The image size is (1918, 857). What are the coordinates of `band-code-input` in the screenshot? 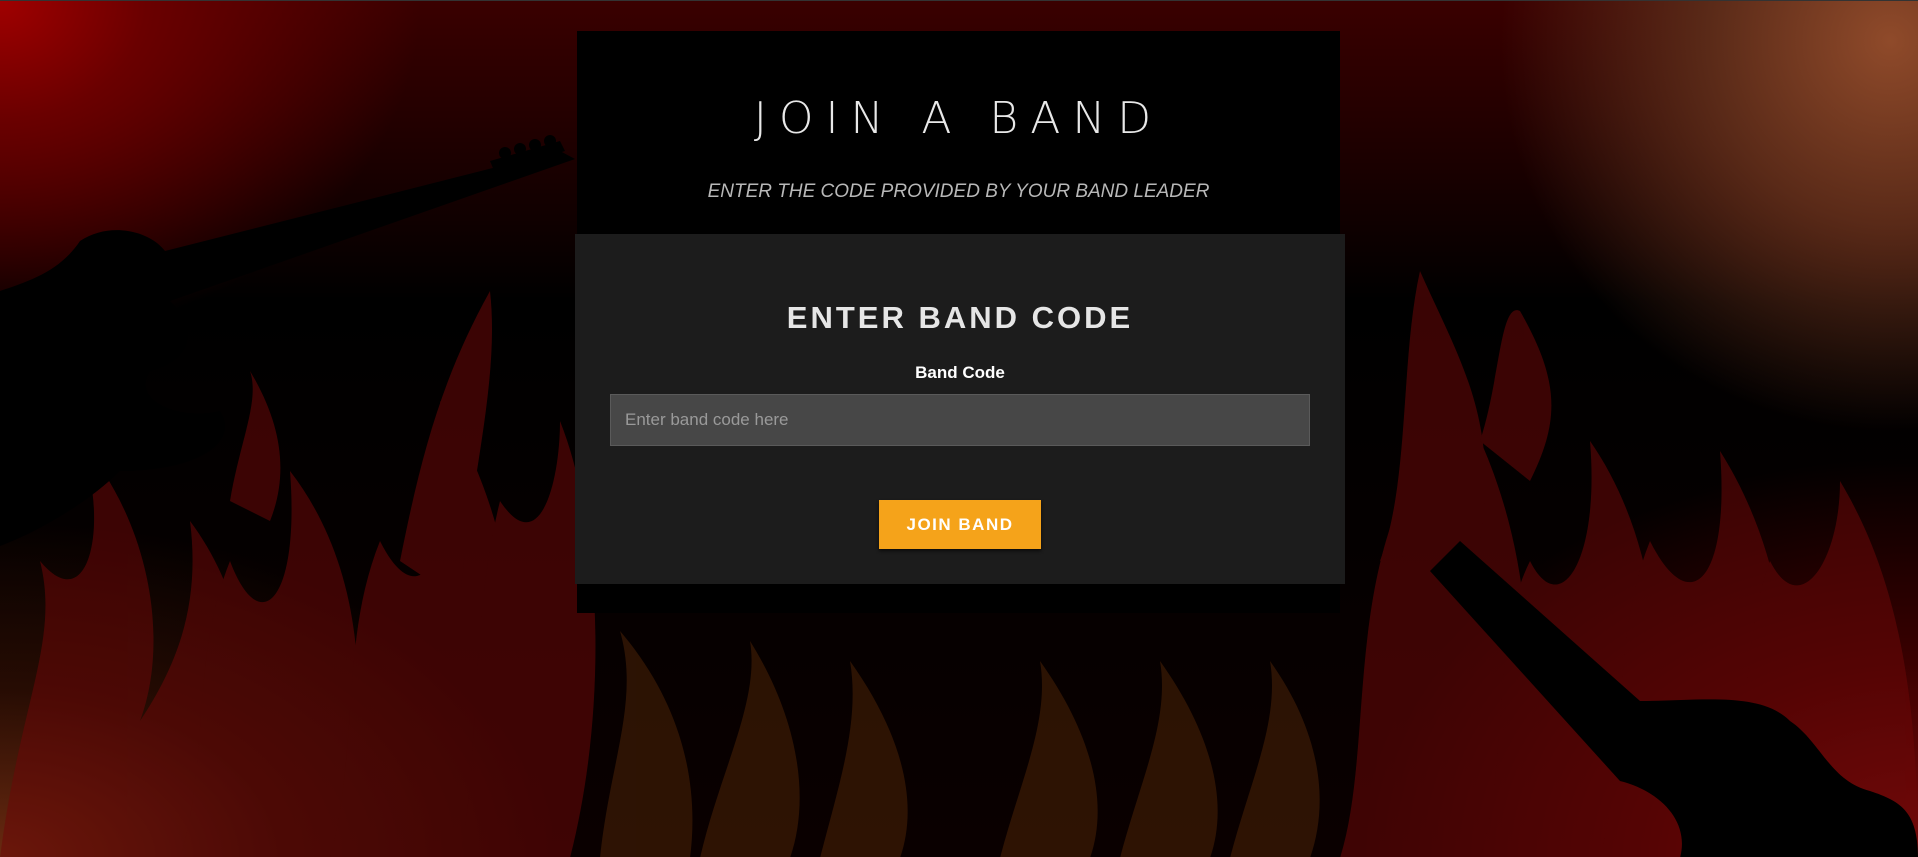 It's located at (960, 420).